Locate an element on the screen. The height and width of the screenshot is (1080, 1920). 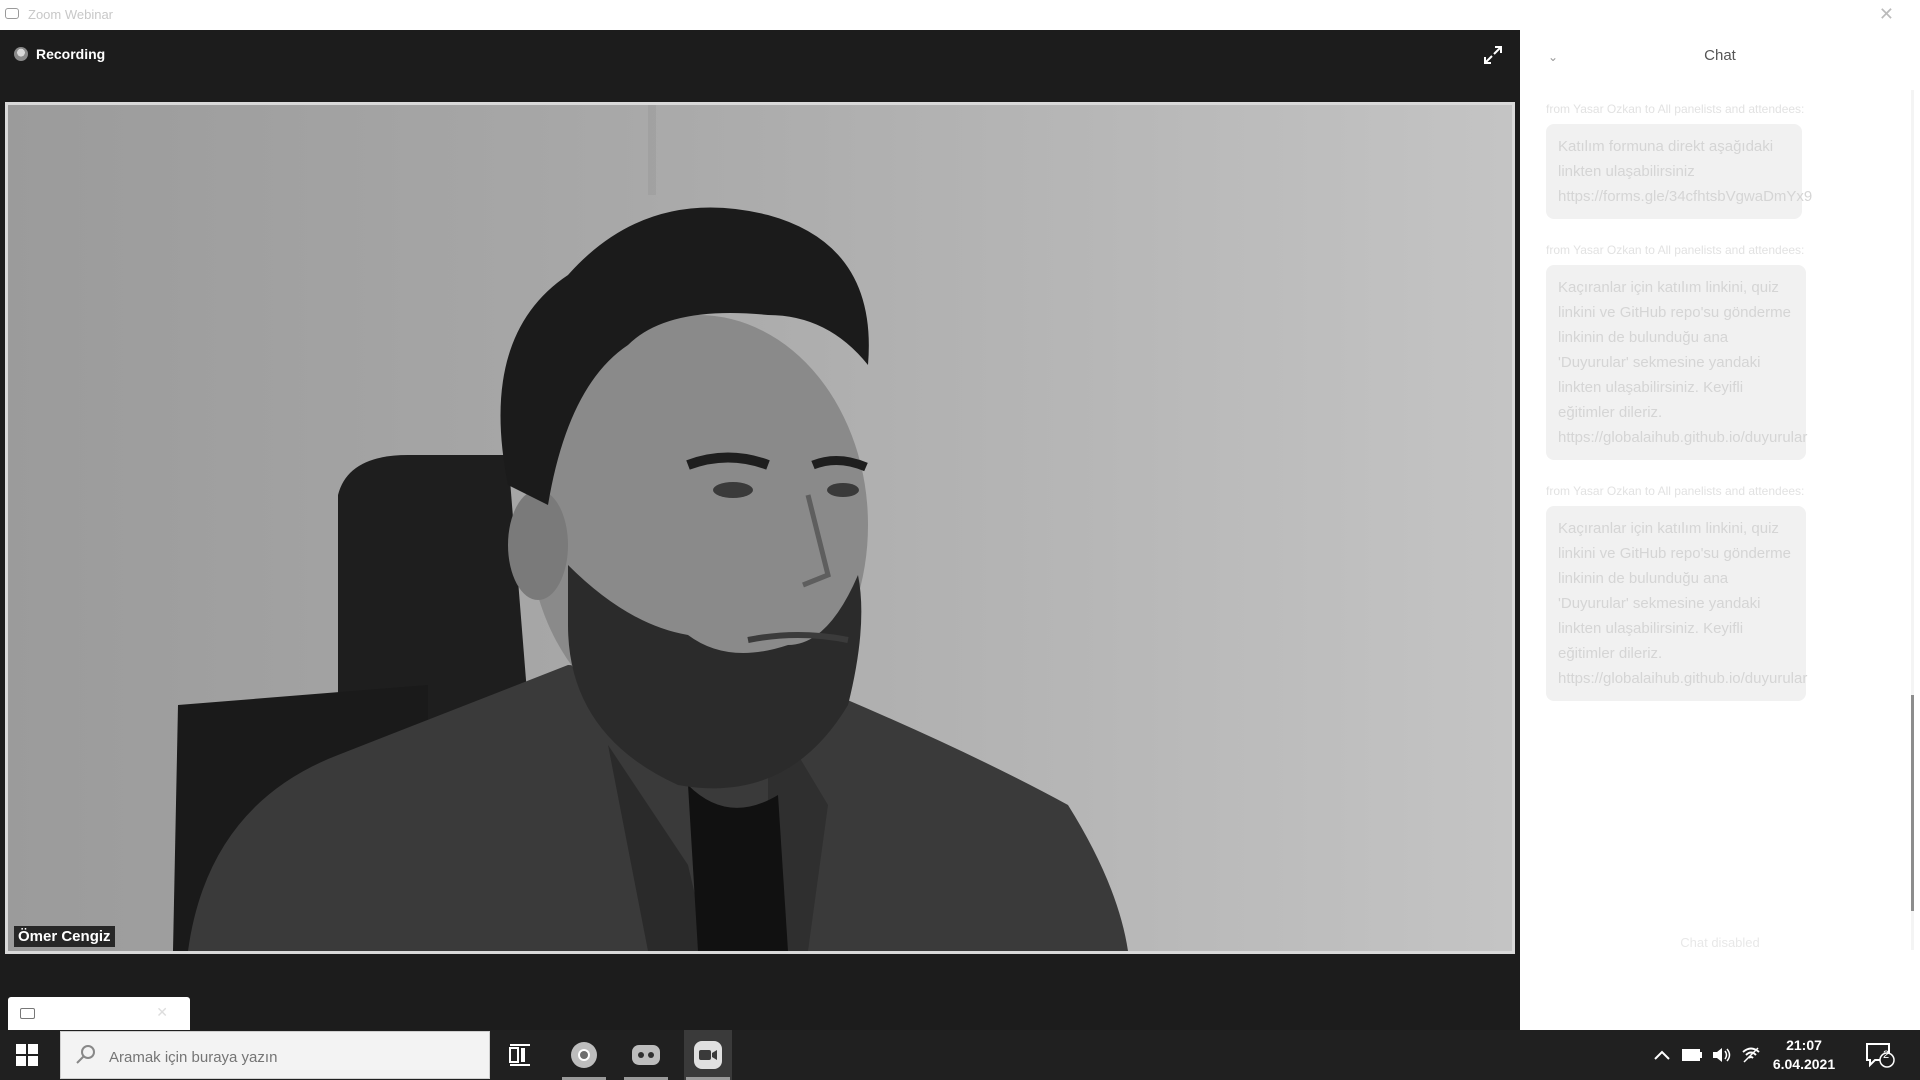
clock-time: 21:07 is located at coordinates (1804, 1045).